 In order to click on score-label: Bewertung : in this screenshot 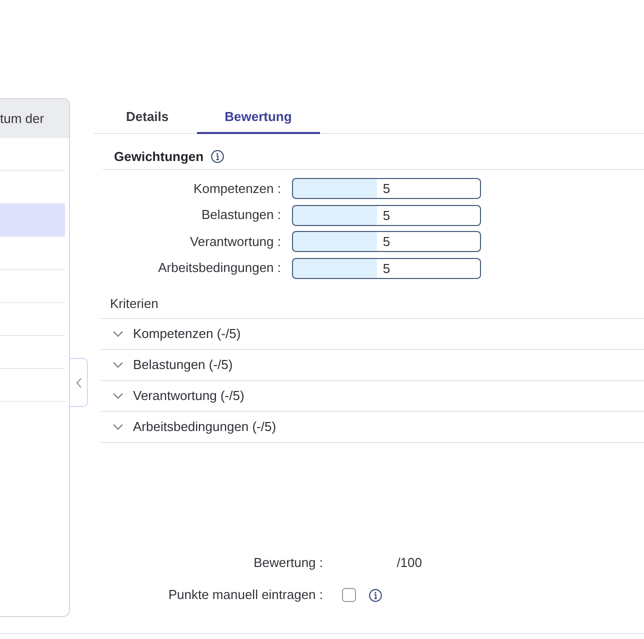, I will do `click(287, 563)`.